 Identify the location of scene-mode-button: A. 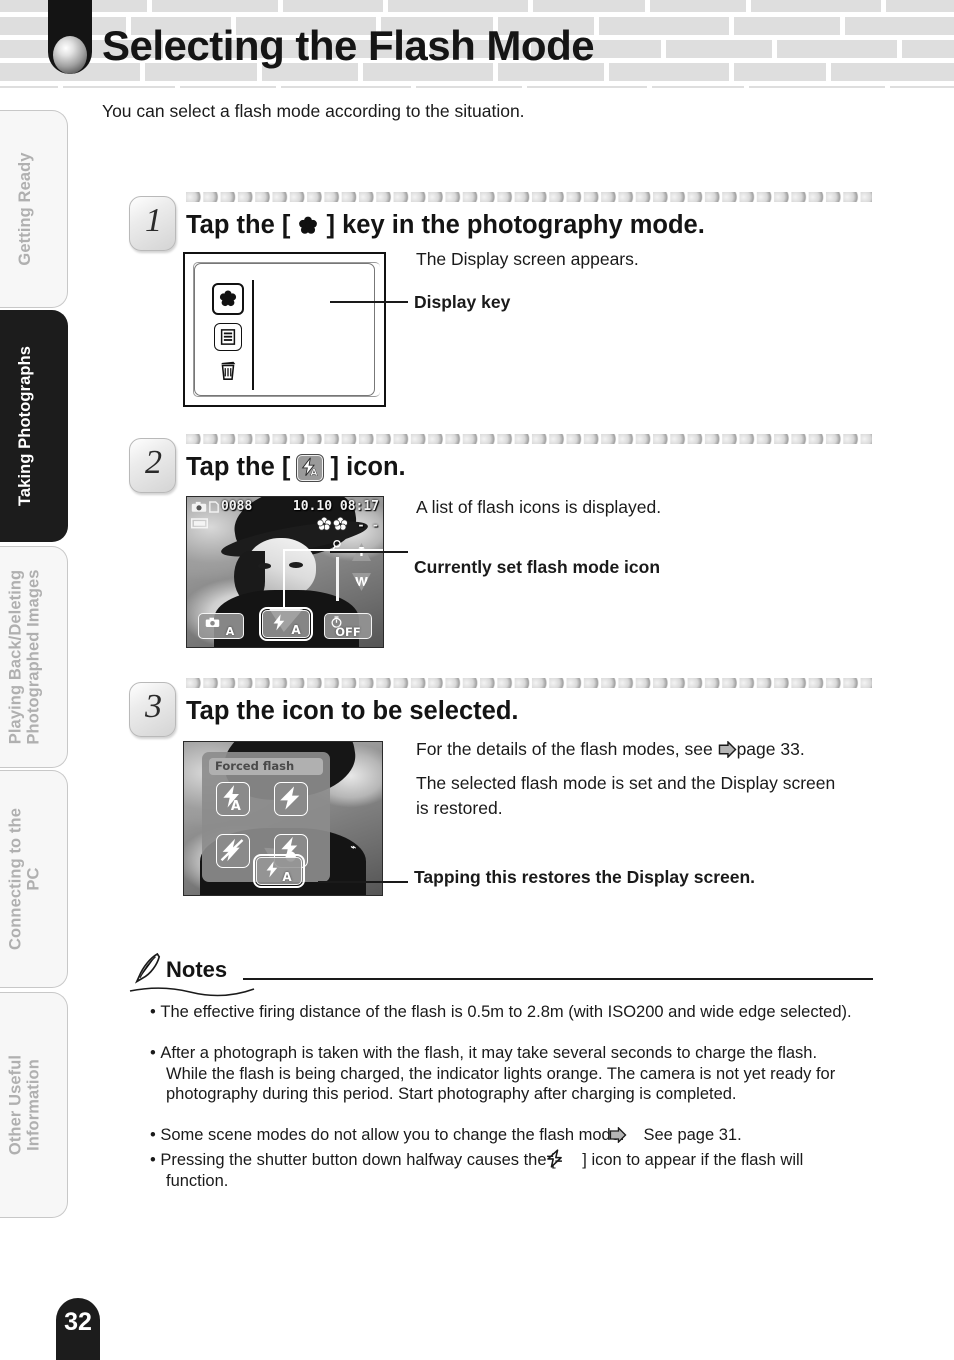
(221, 626).